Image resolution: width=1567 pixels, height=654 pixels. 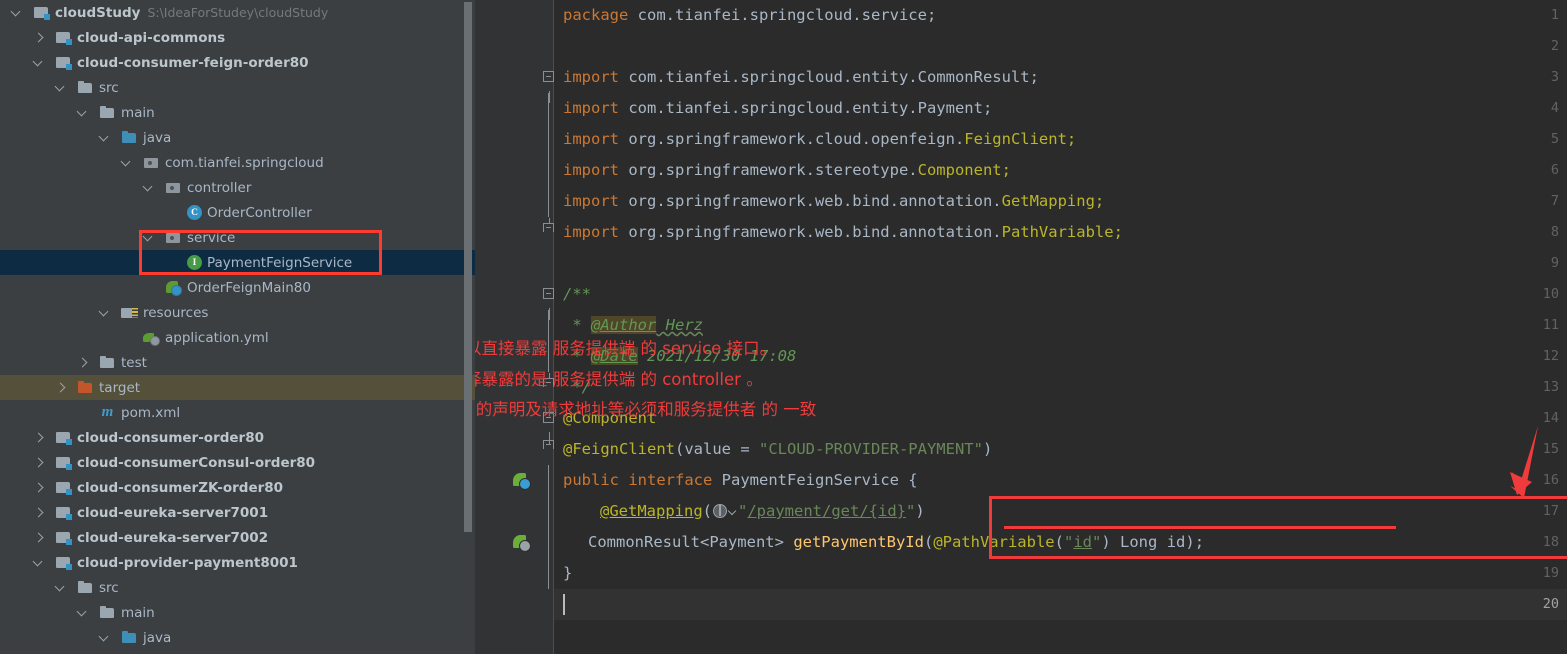 What do you see at coordinates (750, 15) in the screenshot?
I see `code-line-1: package com.tianfei.springcloud.service;` at bounding box center [750, 15].